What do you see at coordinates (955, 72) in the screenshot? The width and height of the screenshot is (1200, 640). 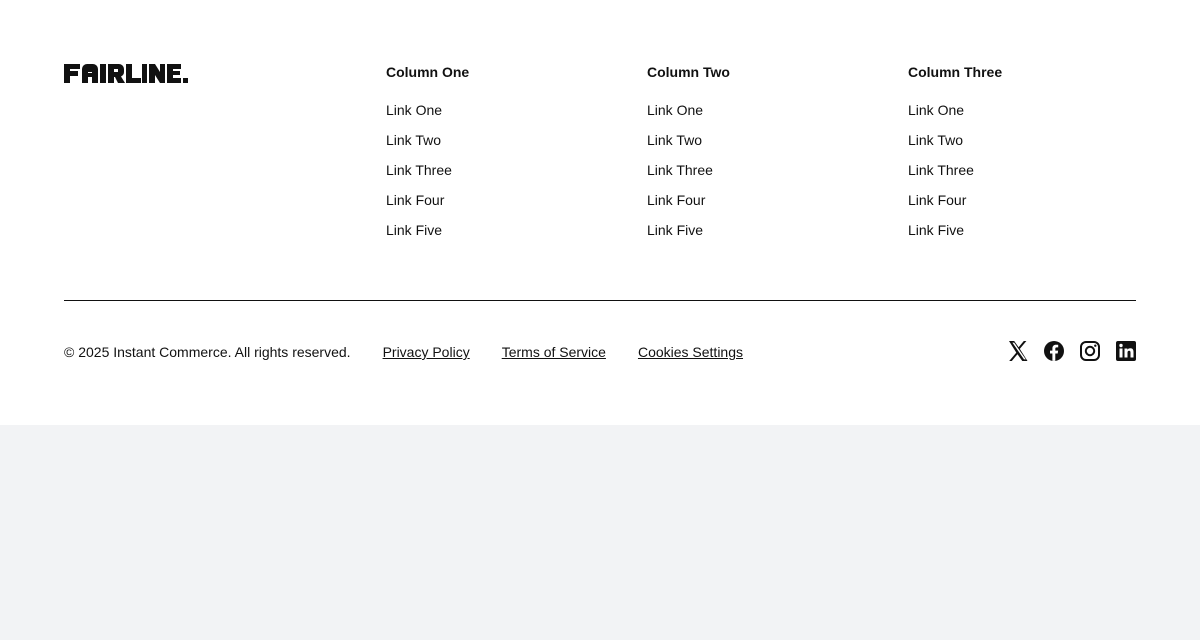 I see `column-title: Column Three` at bounding box center [955, 72].